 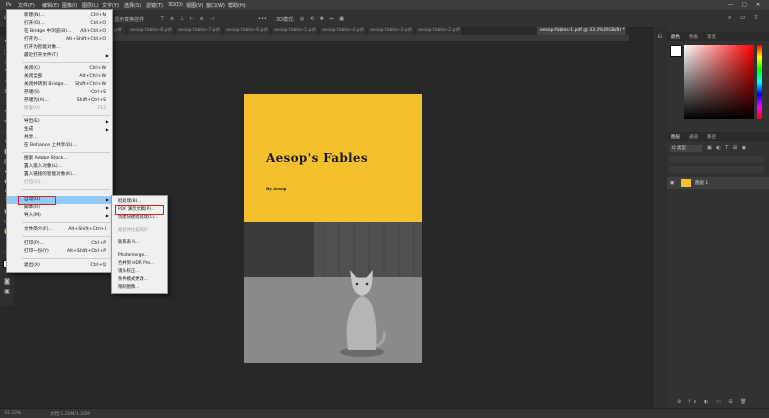 What do you see at coordinates (7, 292) in the screenshot?
I see `screen-mode-icon: ▣` at bounding box center [7, 292].